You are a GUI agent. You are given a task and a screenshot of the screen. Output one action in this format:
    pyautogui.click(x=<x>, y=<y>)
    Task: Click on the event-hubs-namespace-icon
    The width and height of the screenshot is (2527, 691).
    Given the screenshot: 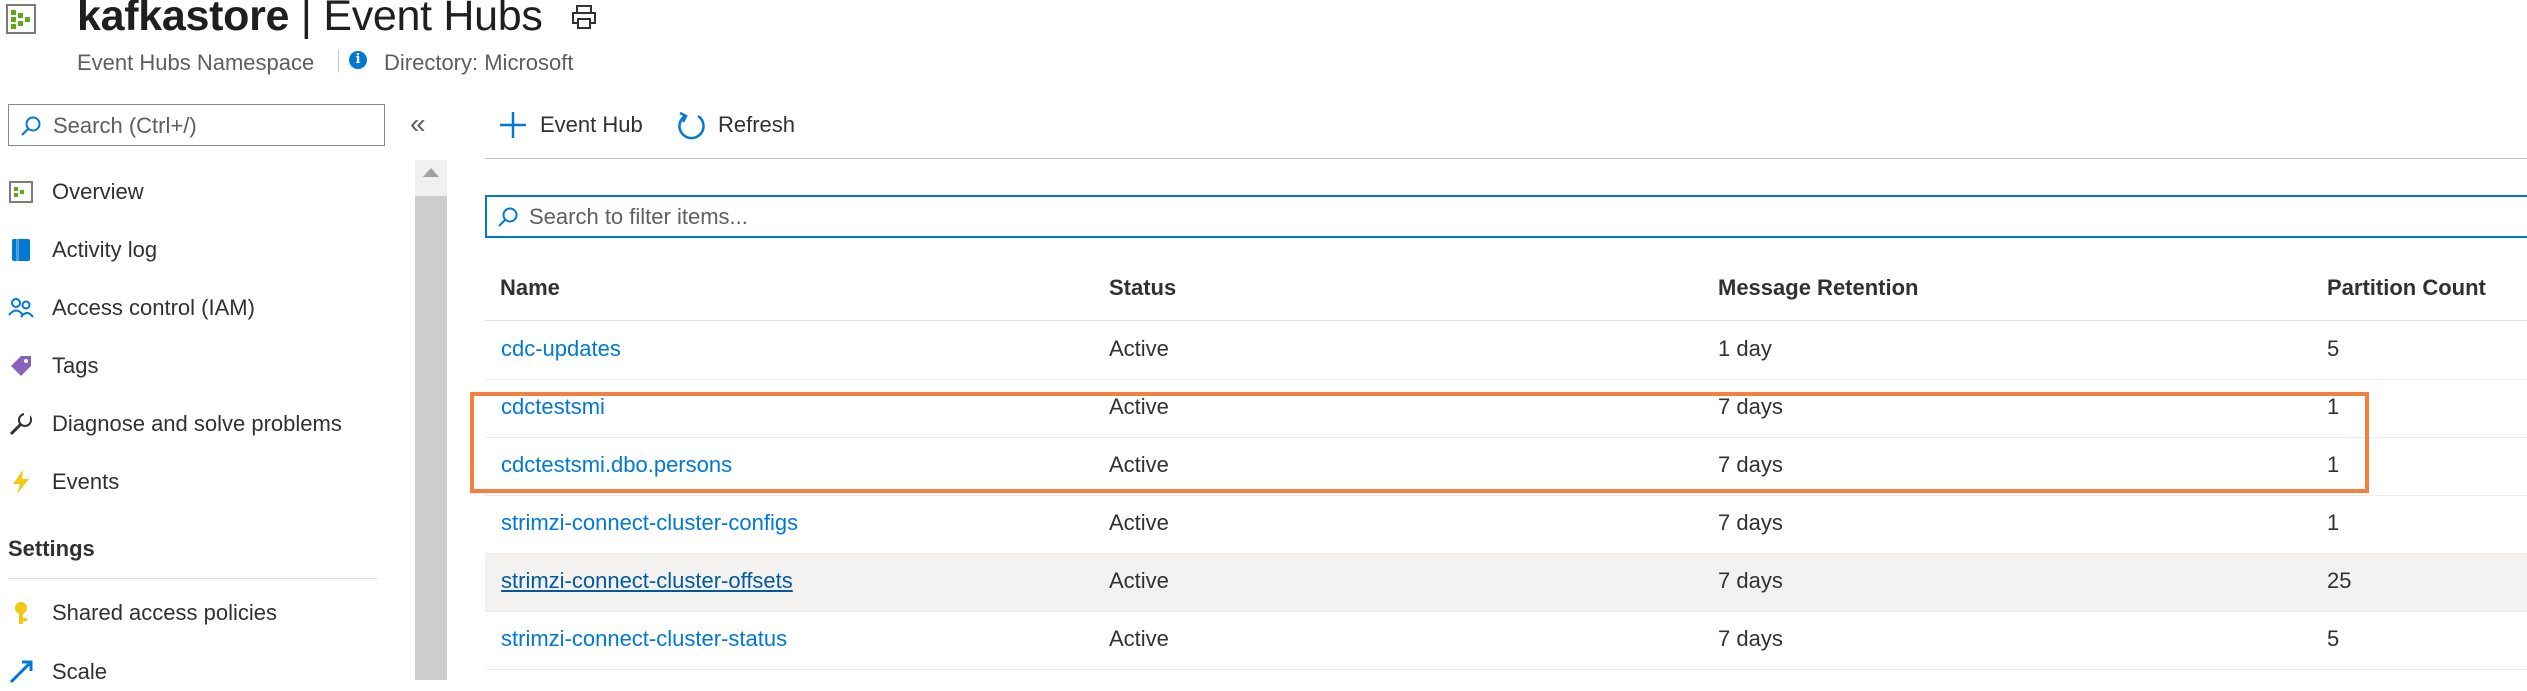 What is the action you would take?
    pyautogui.click(x=21, y=19)
    